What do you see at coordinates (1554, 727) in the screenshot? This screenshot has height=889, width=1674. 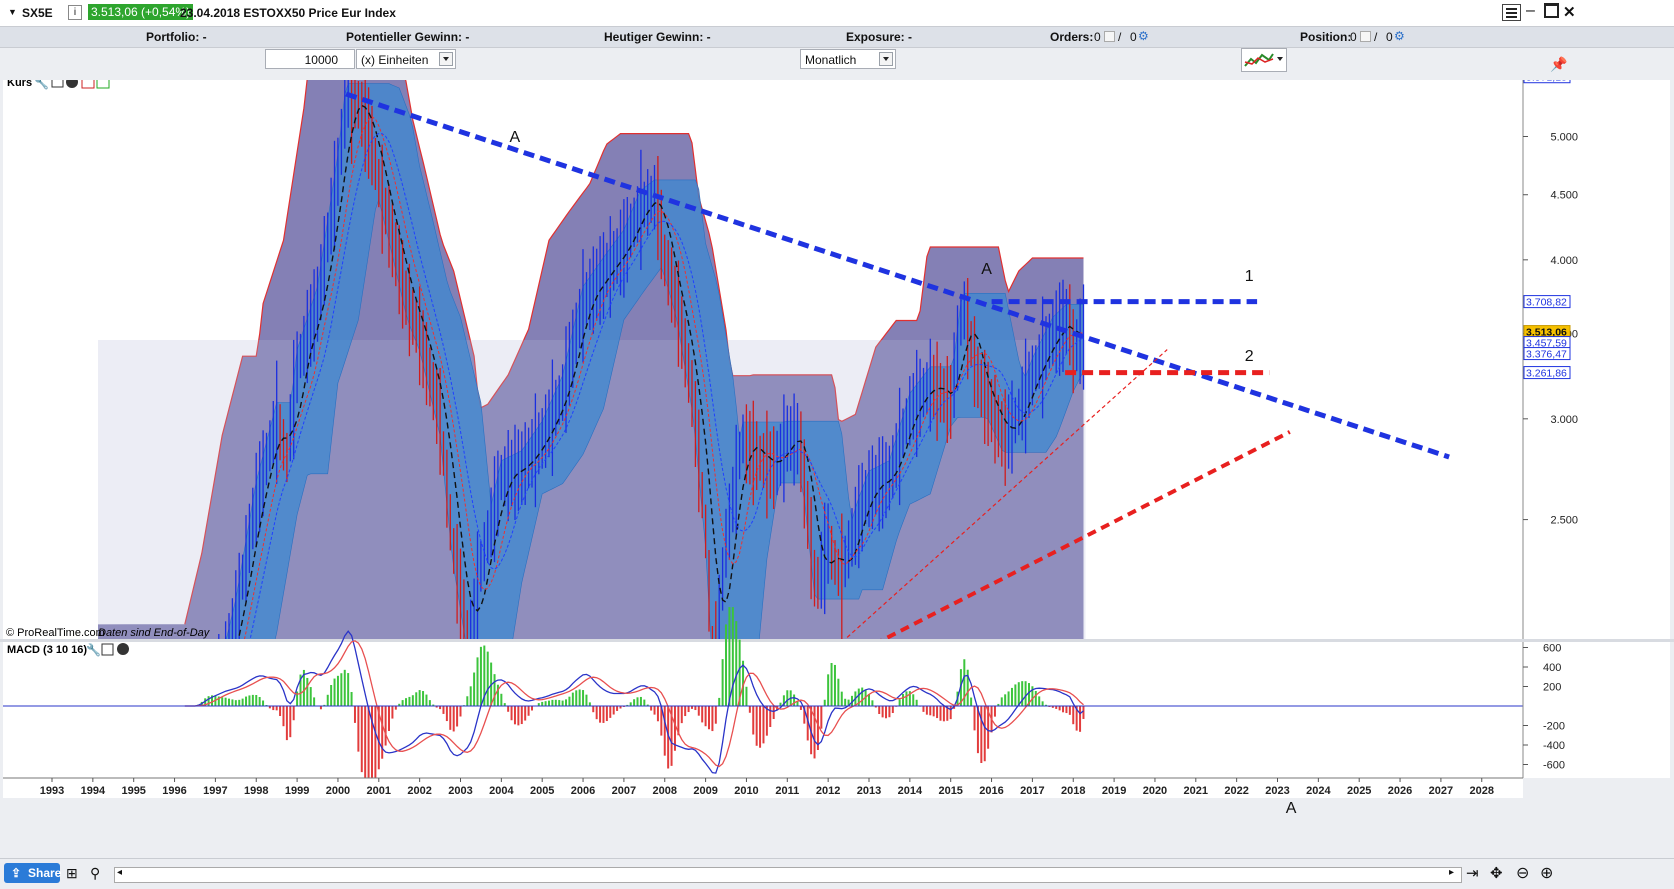 I see `macd-tick-label: -200` at bounding box center [1554, 727].